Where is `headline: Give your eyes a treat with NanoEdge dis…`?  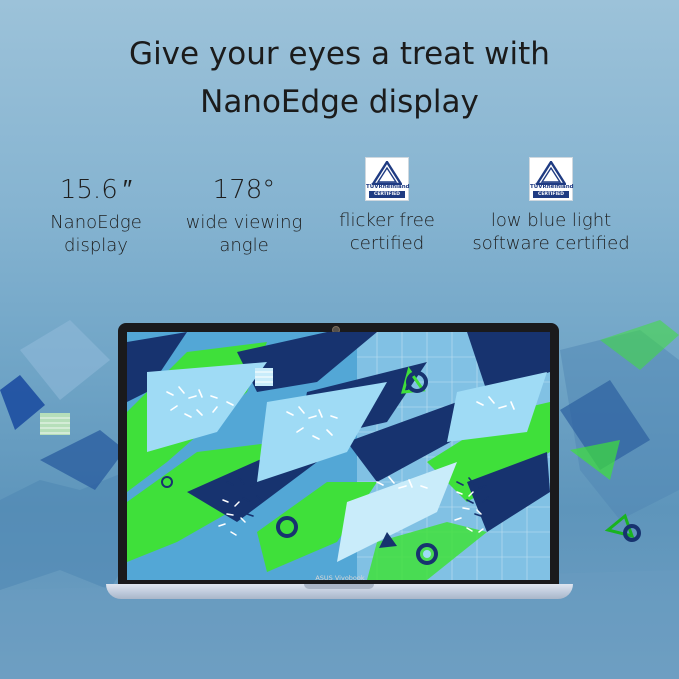 headline: Give your eyes a treat with NanoEdge dis… is located at coordinates (339, 78).